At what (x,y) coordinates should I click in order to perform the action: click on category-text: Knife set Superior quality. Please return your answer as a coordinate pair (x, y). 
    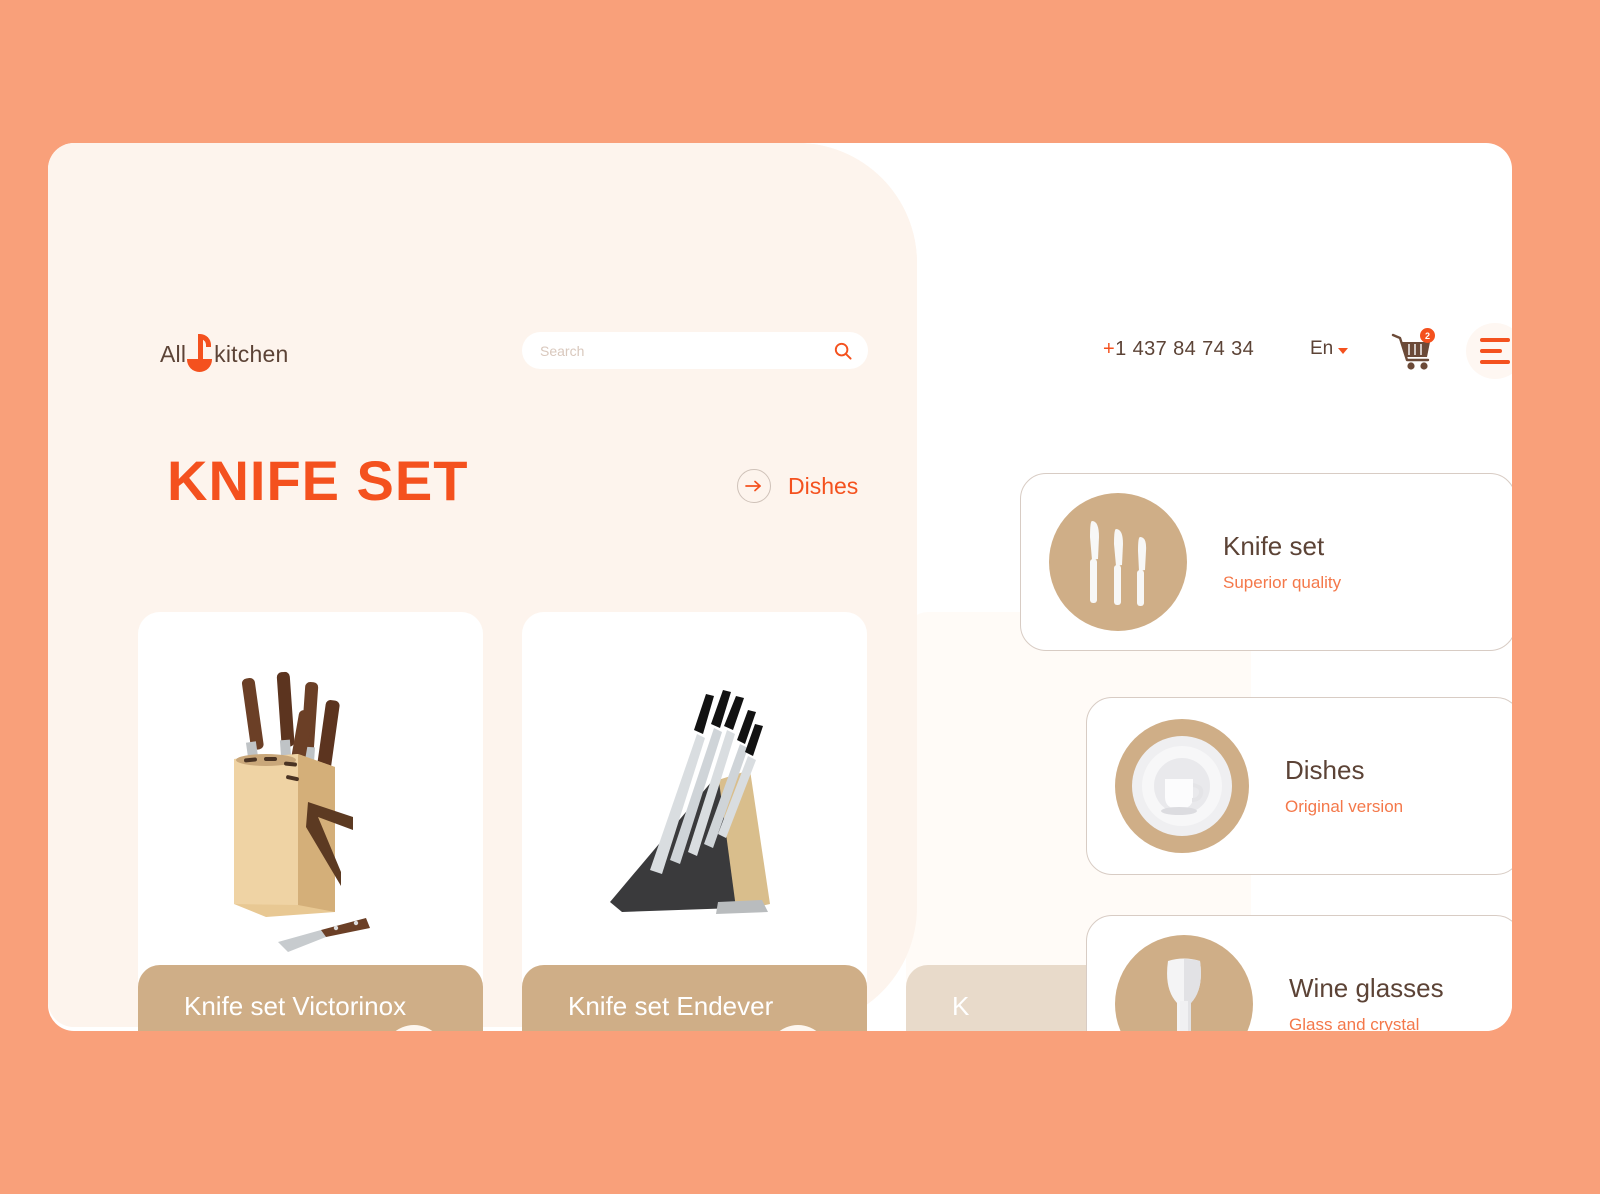
    Looking at the image, I should click on (1282, 562).